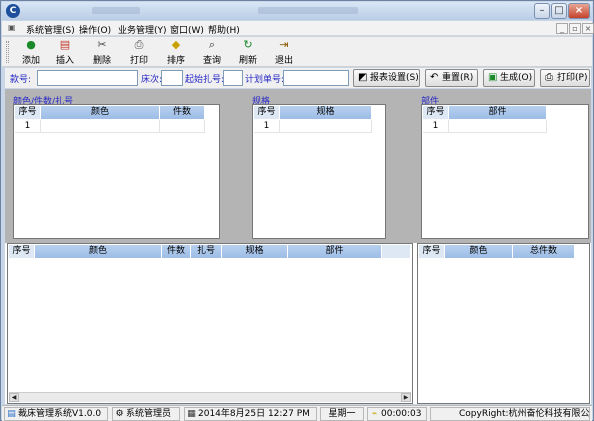 Image resolution: width=594 pixels, height=421 pixels. I want to click on delete-button: ✂ 删除, so click(102, 52).